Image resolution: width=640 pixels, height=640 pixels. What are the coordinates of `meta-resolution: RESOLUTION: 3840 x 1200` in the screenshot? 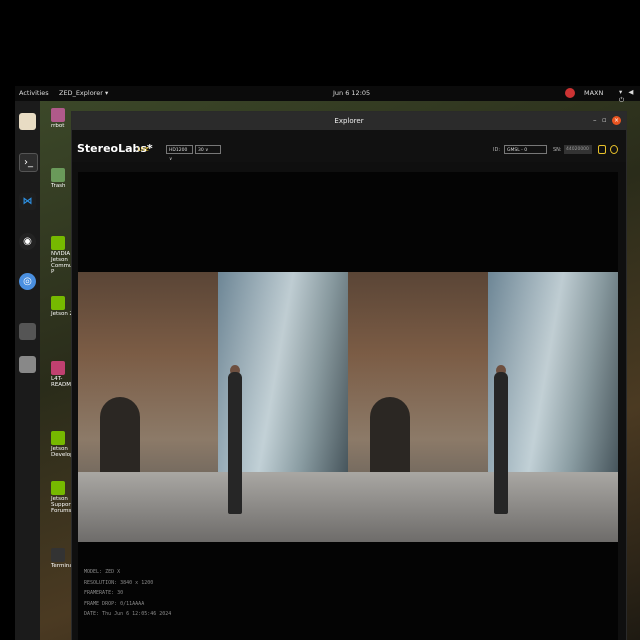 It's located at (119, 582).